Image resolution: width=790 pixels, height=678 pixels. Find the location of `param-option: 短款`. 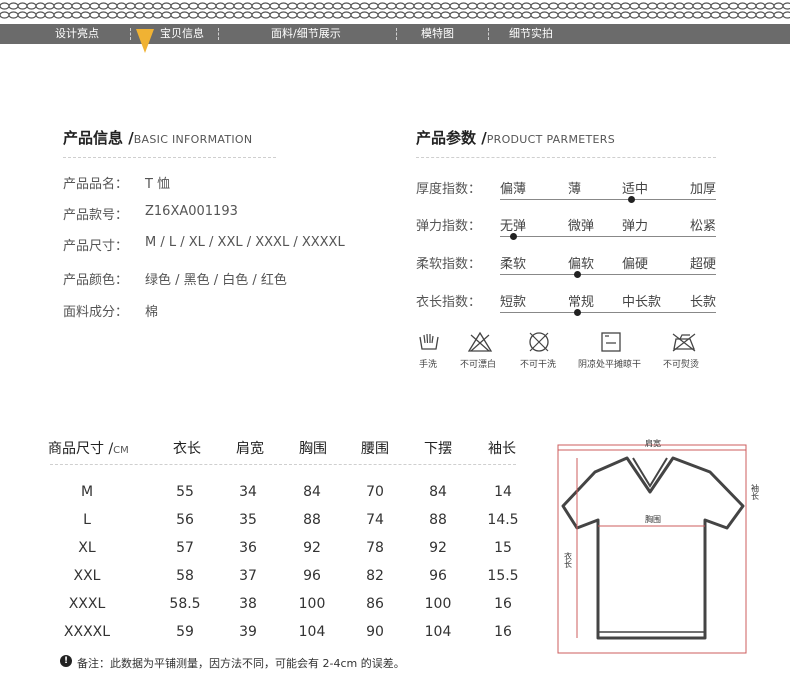

param-option: 短款 is located at coordinates (513, 302).